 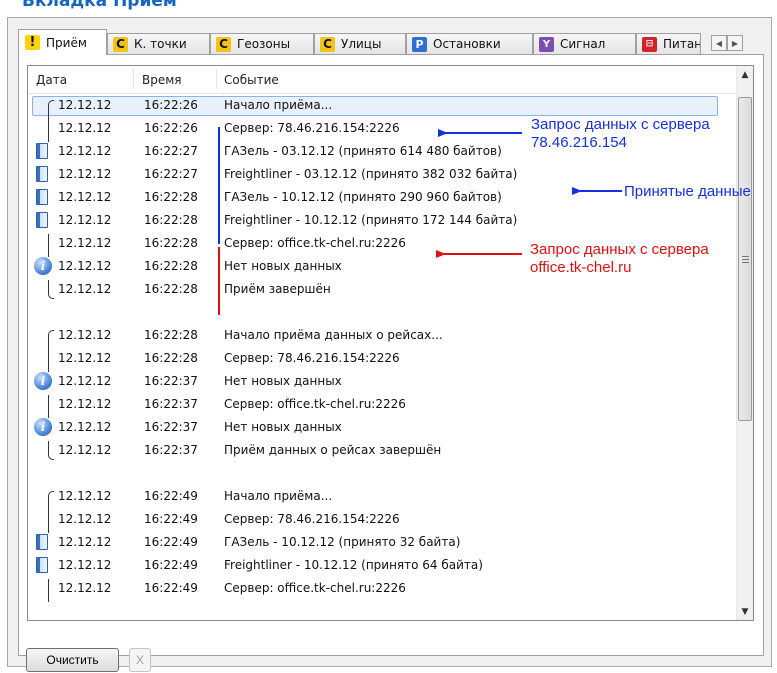 I want to click on column-header-date: Дата, so click(x=51, y=80).